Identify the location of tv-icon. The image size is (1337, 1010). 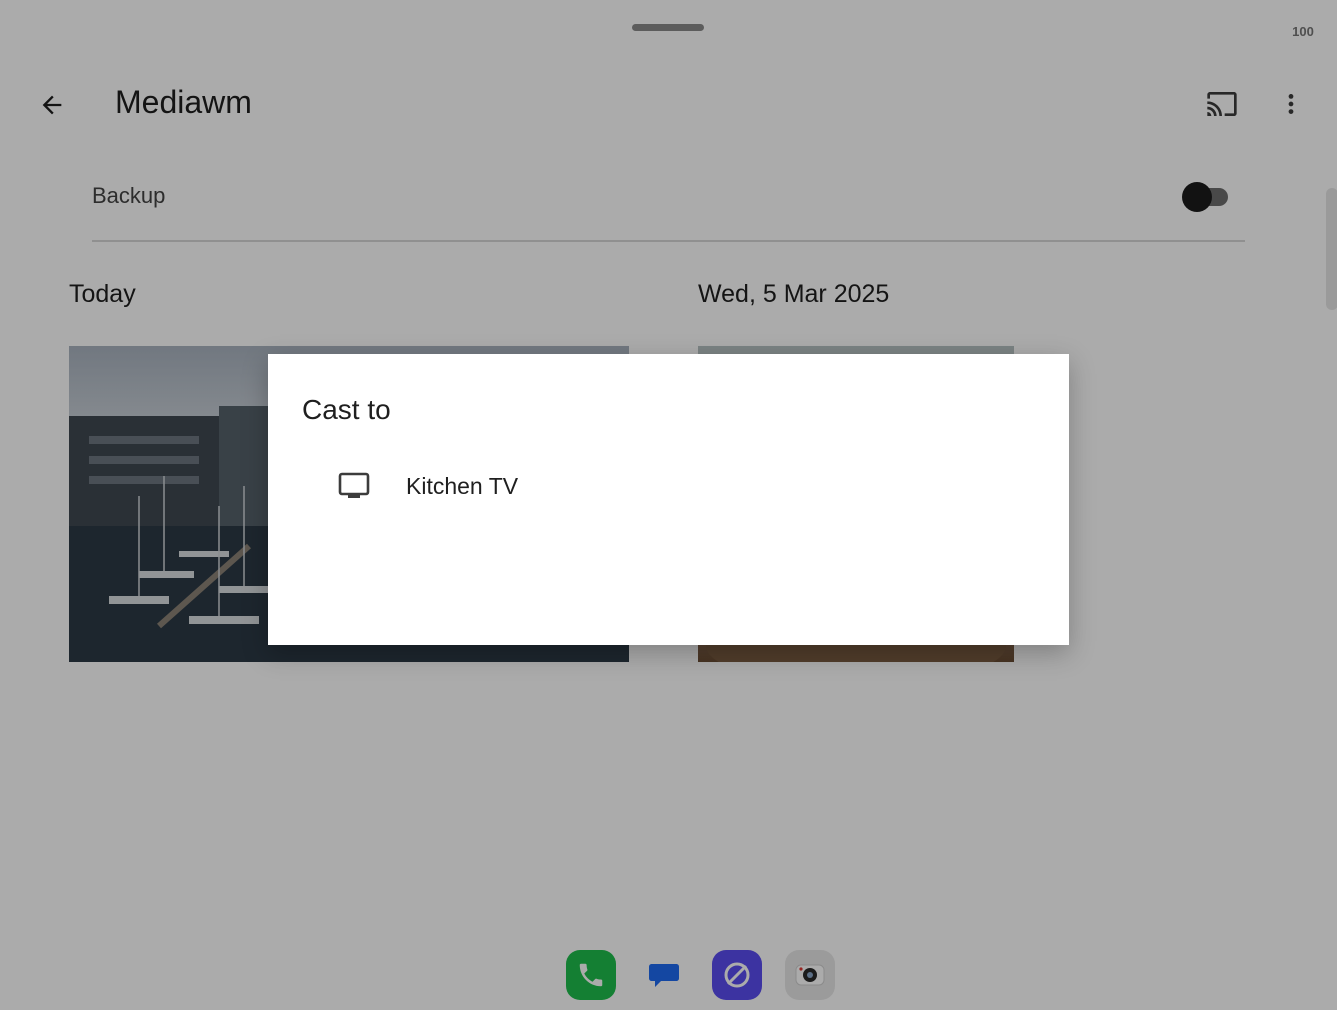
(354, 486).